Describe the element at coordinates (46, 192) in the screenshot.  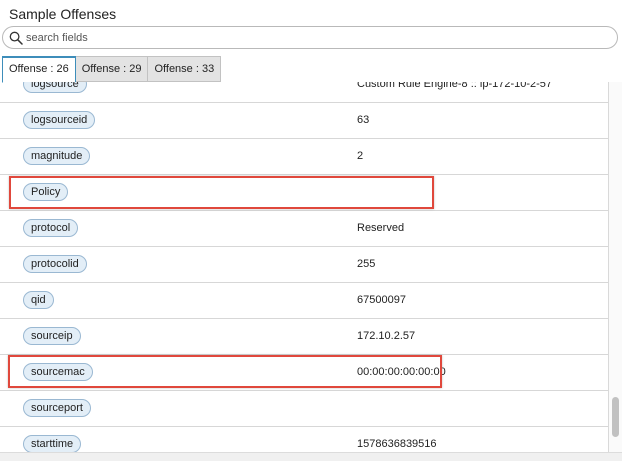
I see `field-name-pill: Policy` at that location.